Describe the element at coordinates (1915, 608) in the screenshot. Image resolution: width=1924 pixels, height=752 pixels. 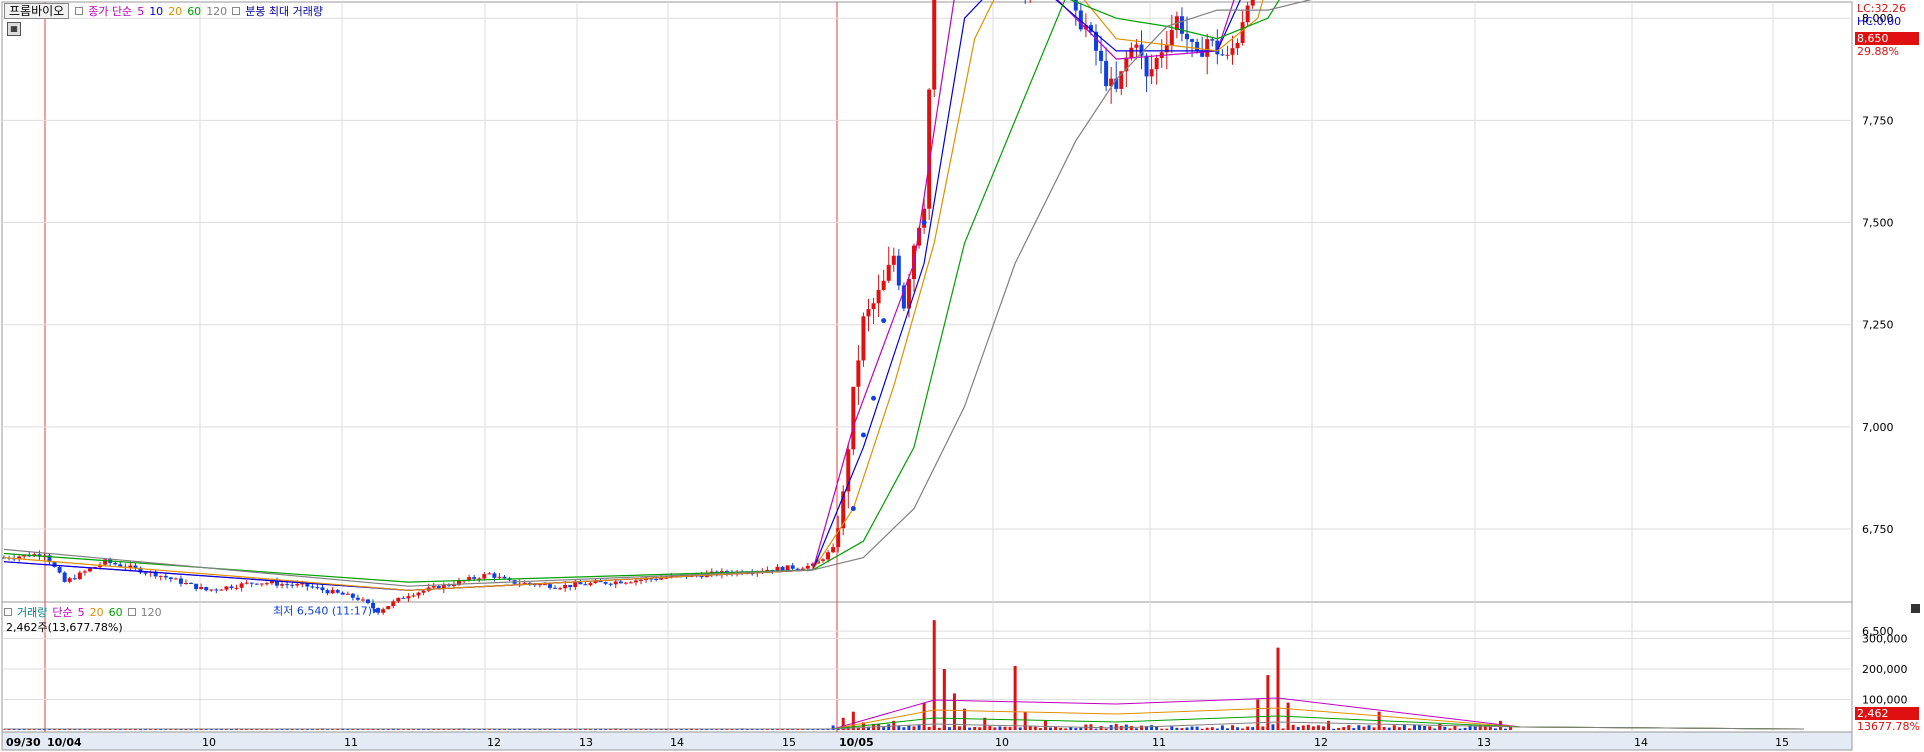
I see `panel-resize-button` at that location.